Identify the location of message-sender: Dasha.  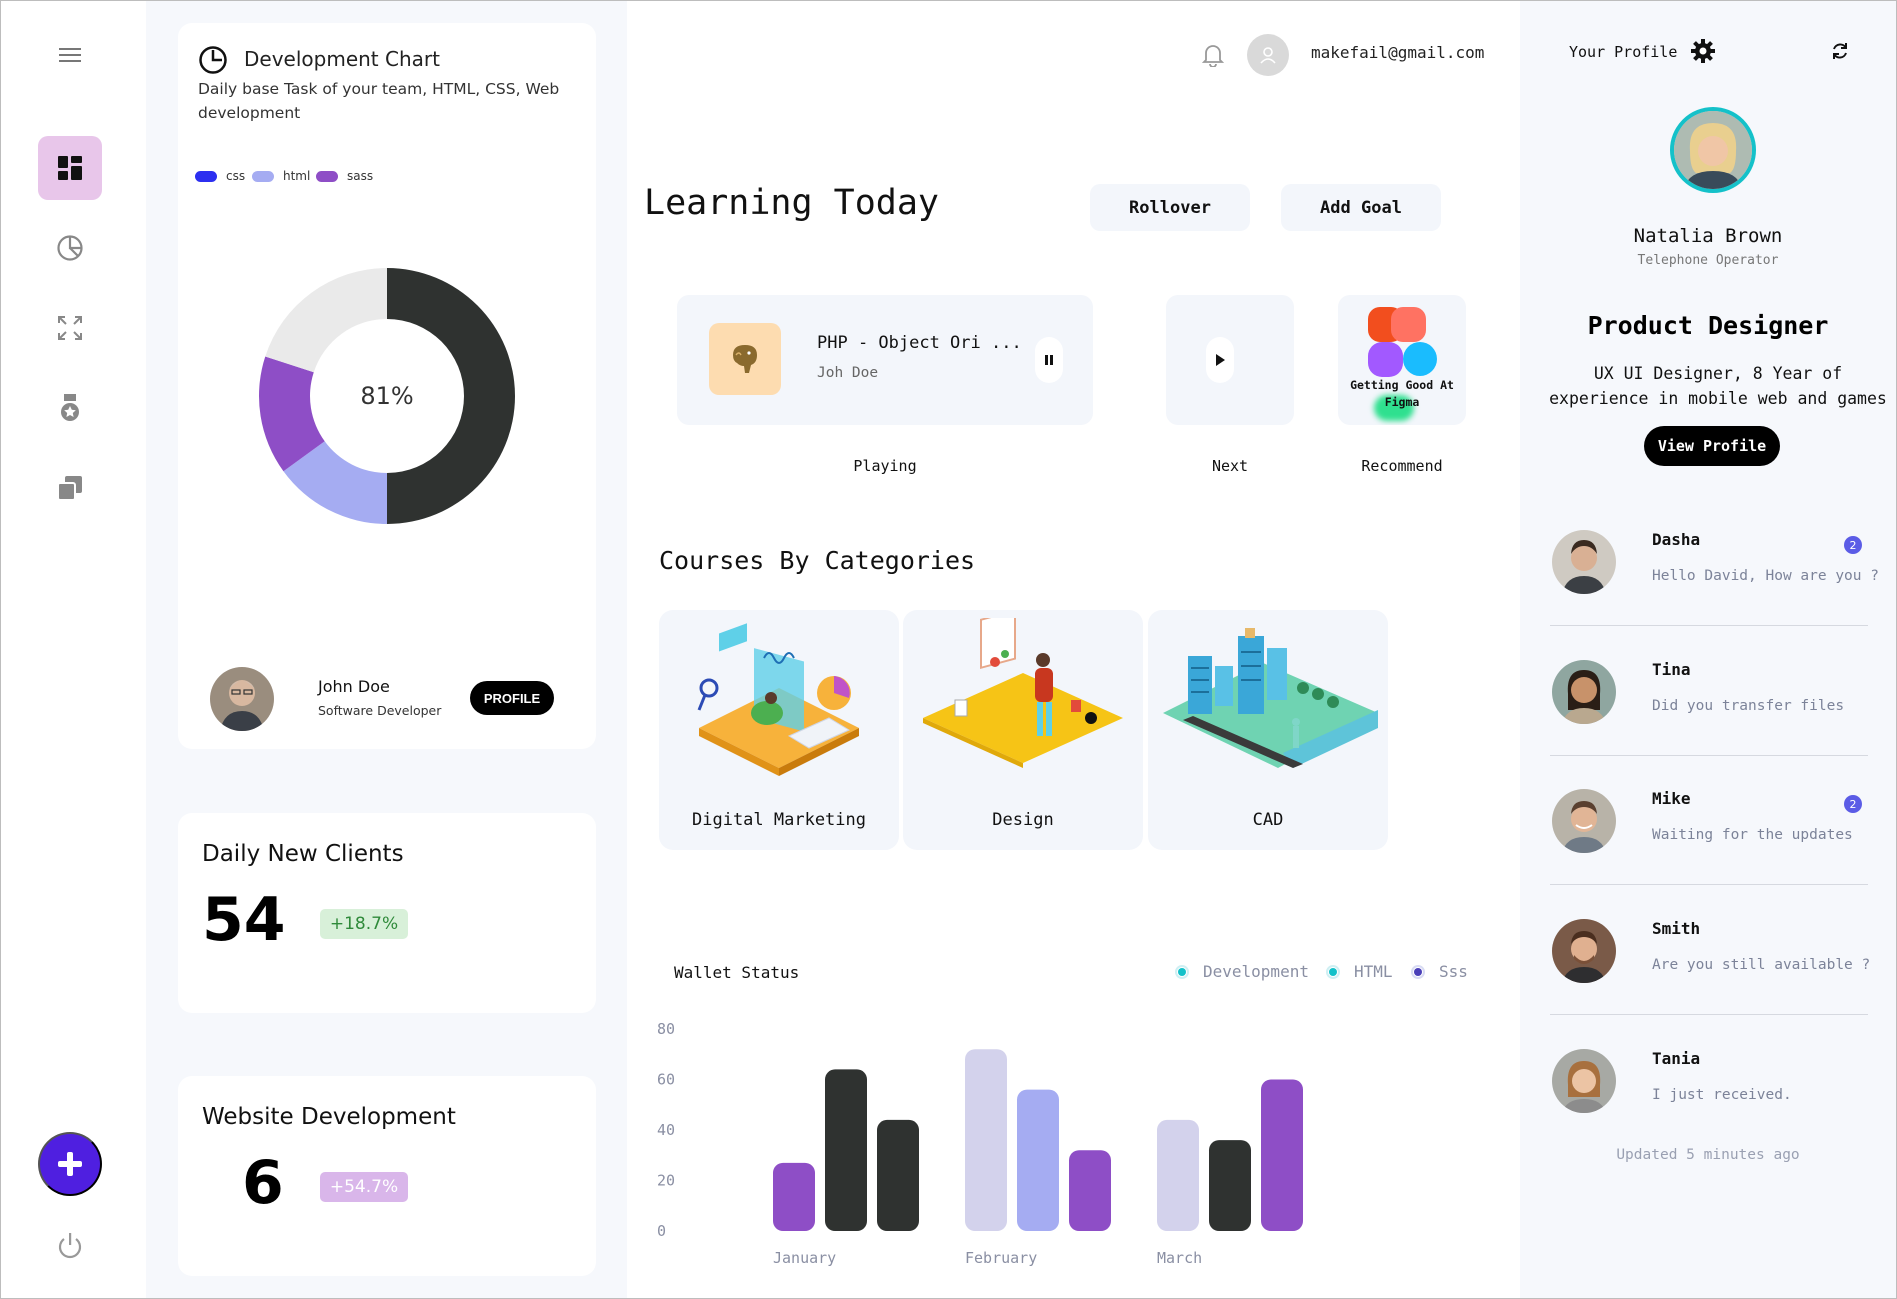
(1676, 539).